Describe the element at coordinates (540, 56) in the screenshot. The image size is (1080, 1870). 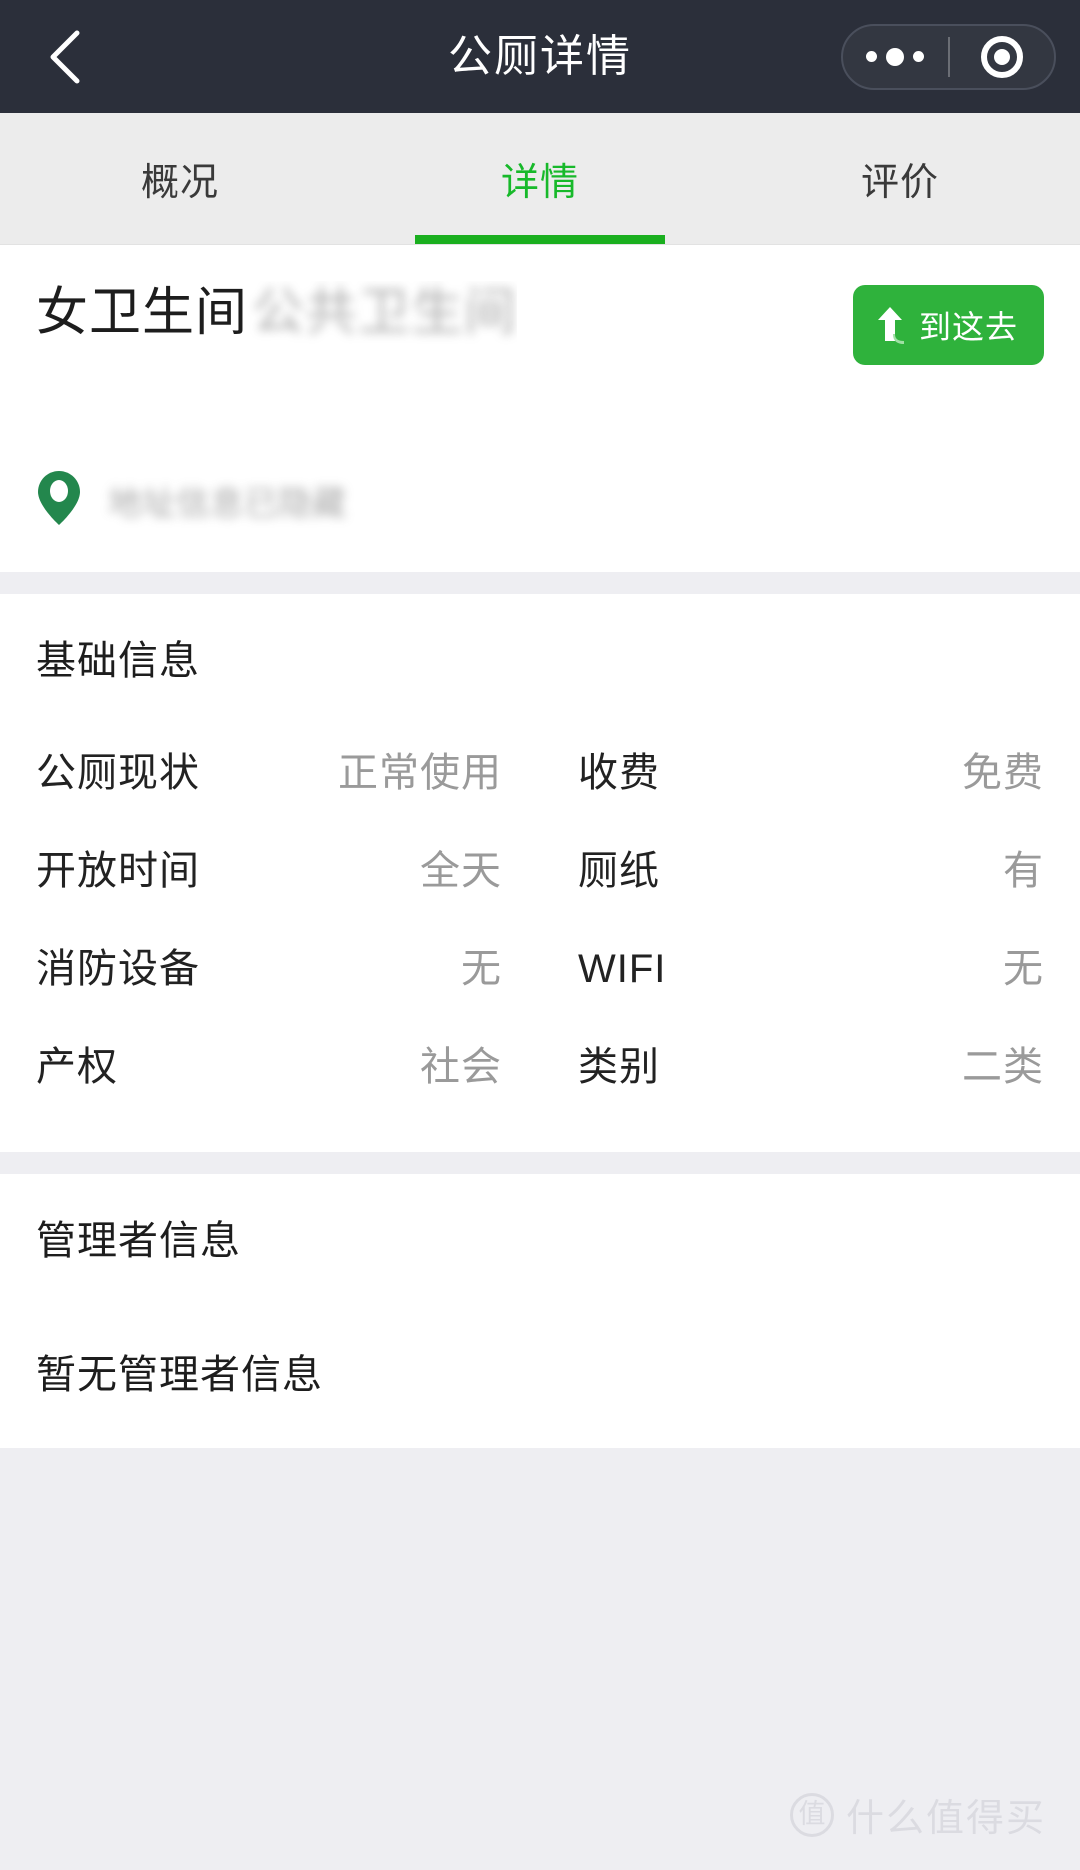
I see `navigation-bar: 公厕详情` at that location.